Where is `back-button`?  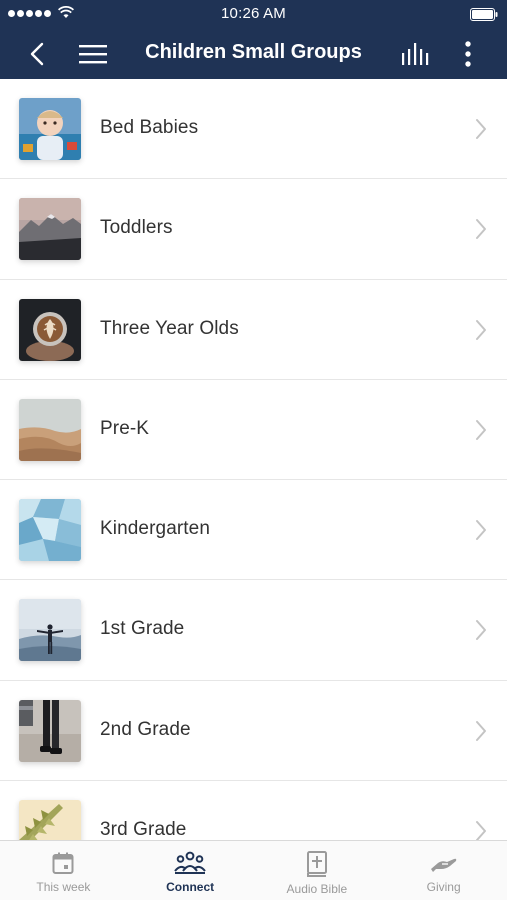
back-button is located at coordinates (37, 53).